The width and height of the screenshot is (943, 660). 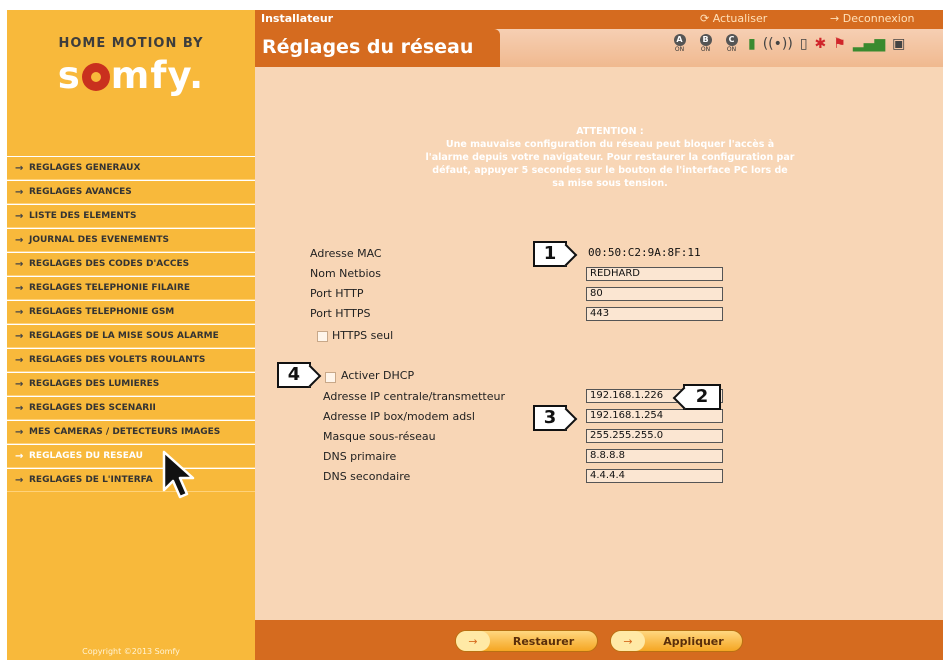 I want to click on sidebar-item: → REGLAGES DE L'INTERFA, so click(x=131, y=480).